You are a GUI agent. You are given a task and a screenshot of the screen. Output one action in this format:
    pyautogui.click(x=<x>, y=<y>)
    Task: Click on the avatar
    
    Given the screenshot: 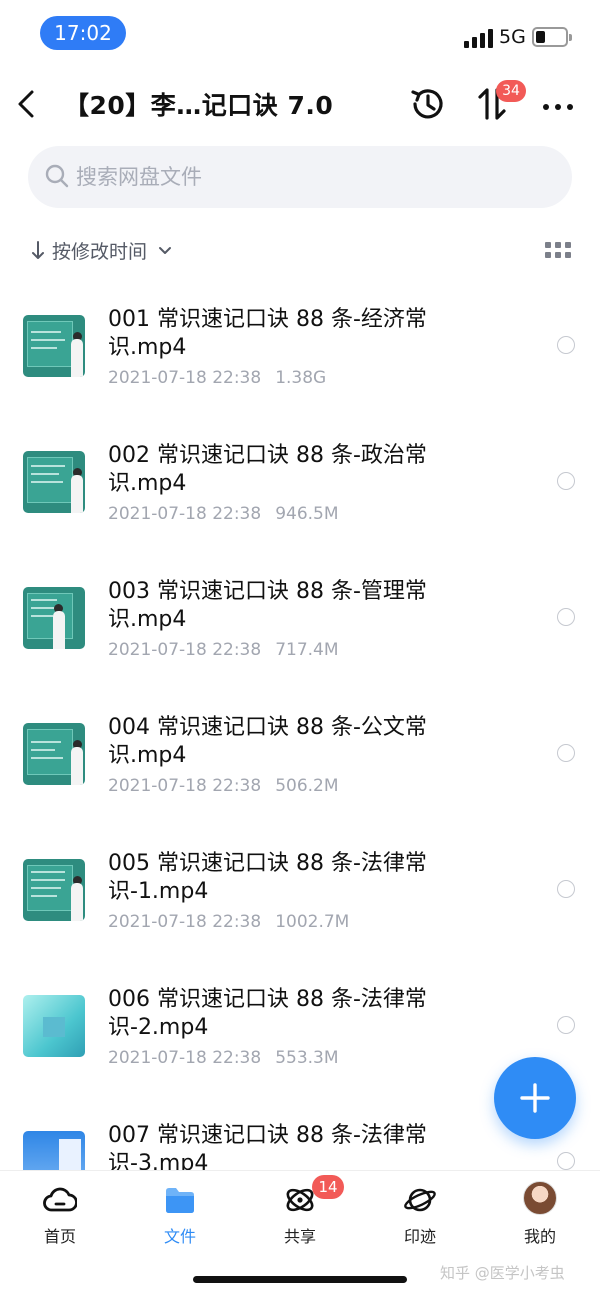 What is the action you would take?
    pyautogui.click(x=540, y=1198)
    